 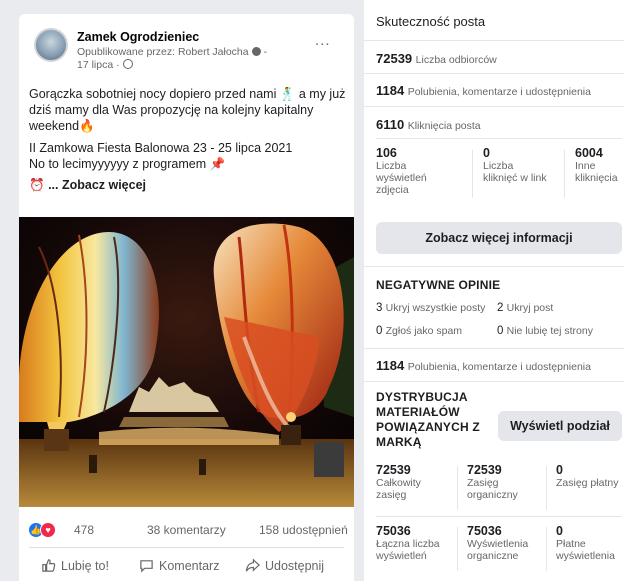 I want to click on other-clicks-label: Inne kliknięcia, so click(x=596, y=172).